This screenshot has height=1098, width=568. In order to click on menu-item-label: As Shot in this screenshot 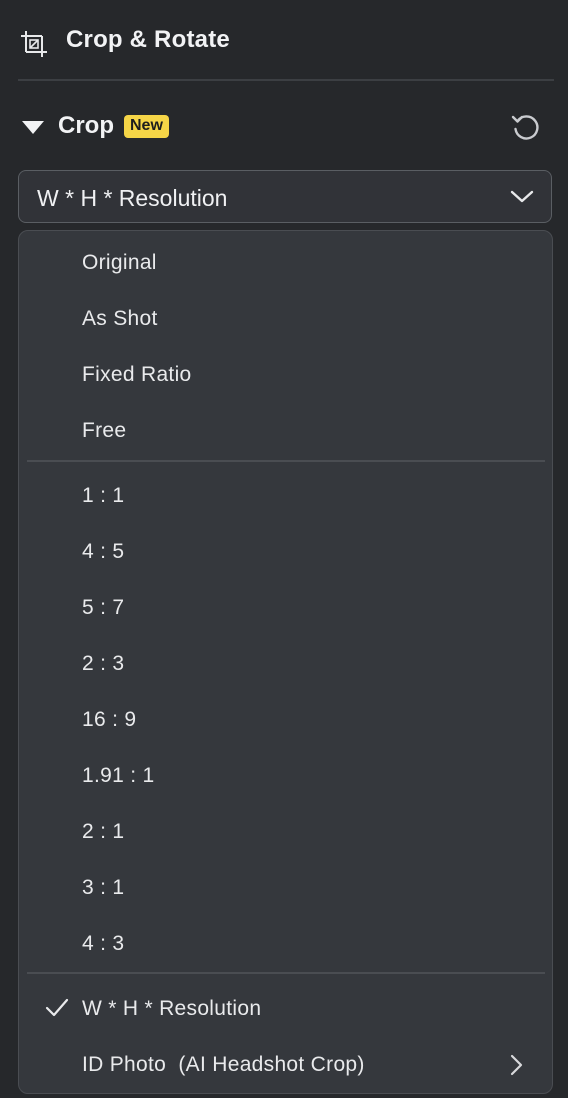, I will do `click(120, 318)`.